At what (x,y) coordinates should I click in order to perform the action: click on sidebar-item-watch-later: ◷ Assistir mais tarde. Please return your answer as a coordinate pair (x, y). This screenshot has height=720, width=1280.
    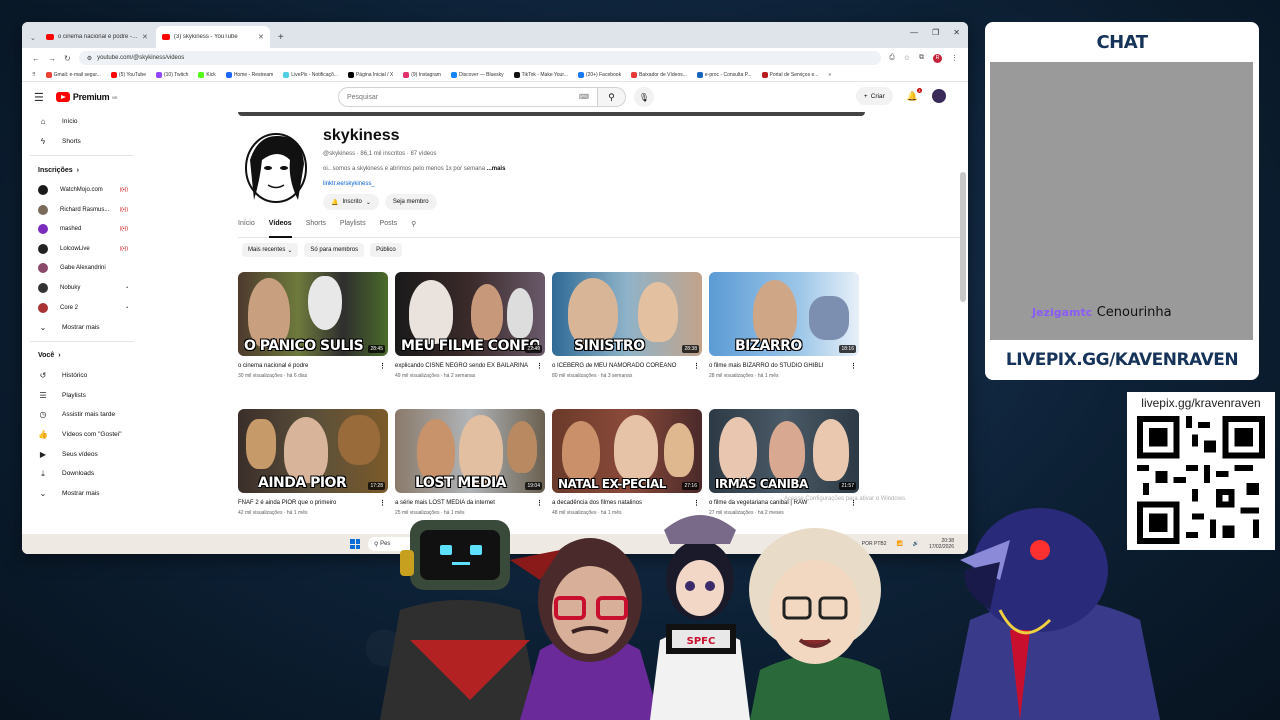
    Looking at the image, I should click on (82, 415).